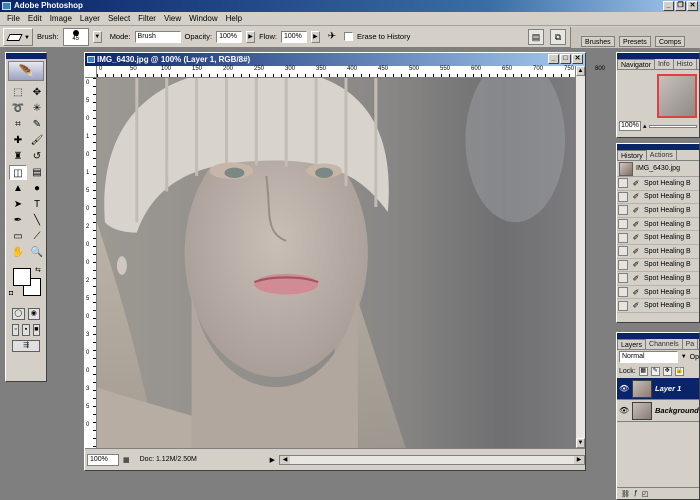 Image resolution: width=700 pixels, height=500 pixels. I want to click on erase-history-checkbox, so click(348, 36).